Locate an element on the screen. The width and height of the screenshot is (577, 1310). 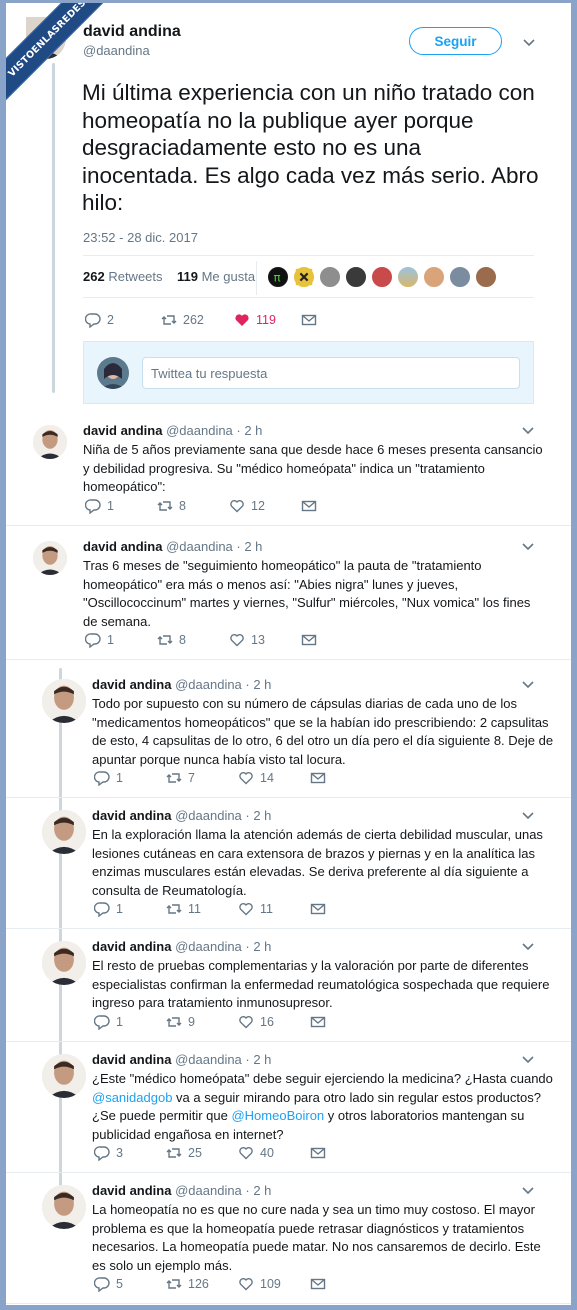
reply-count: 1 is located at coordinates (119, 778).